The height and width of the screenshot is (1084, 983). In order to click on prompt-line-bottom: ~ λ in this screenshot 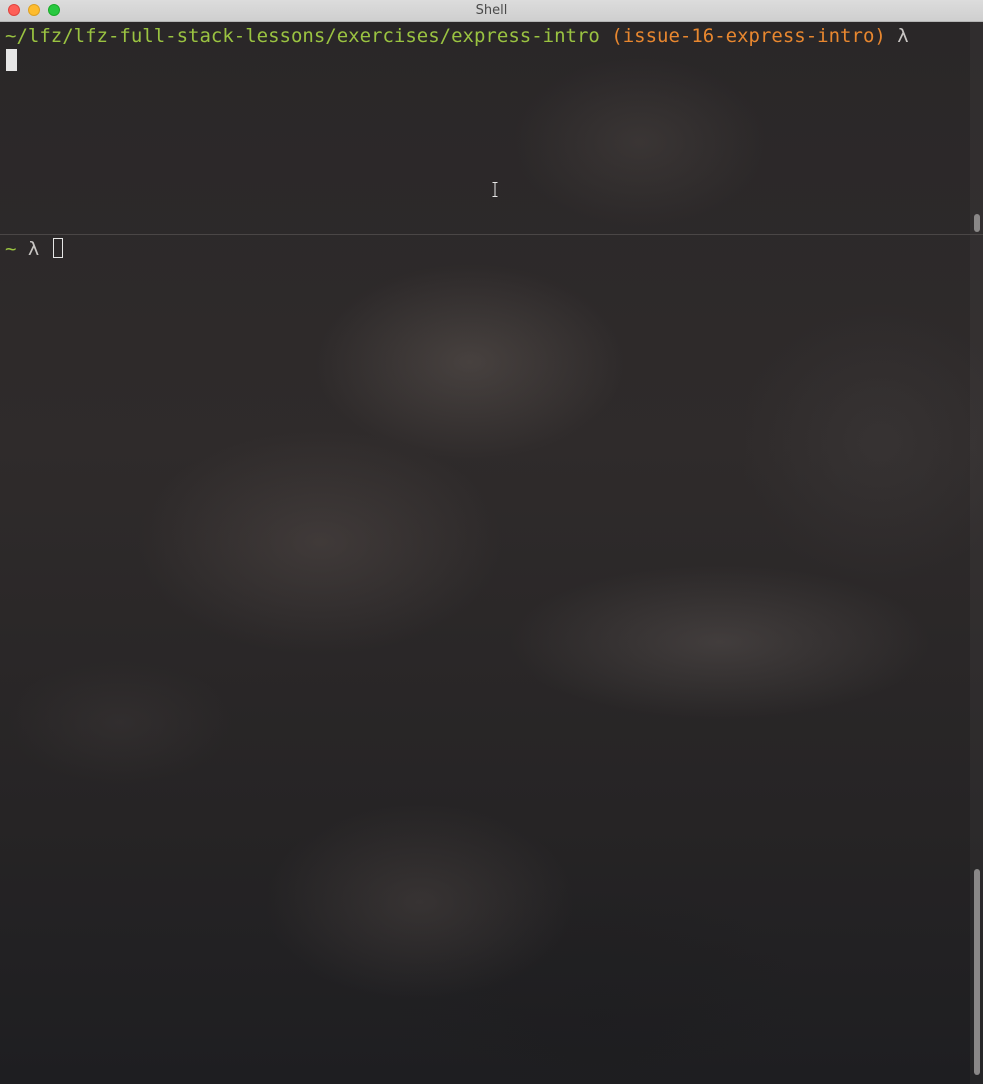, I will do `click(22, 249)`.